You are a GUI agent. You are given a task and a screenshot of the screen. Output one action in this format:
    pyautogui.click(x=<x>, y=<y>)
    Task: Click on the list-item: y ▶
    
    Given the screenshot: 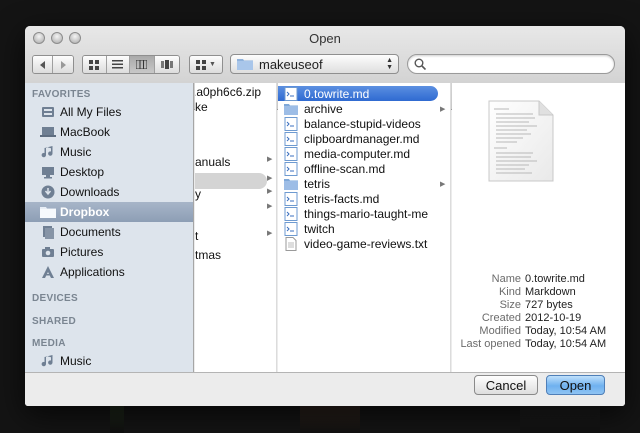 What is the action you would take?
    pyautogui.click(x=235, y=195)
    